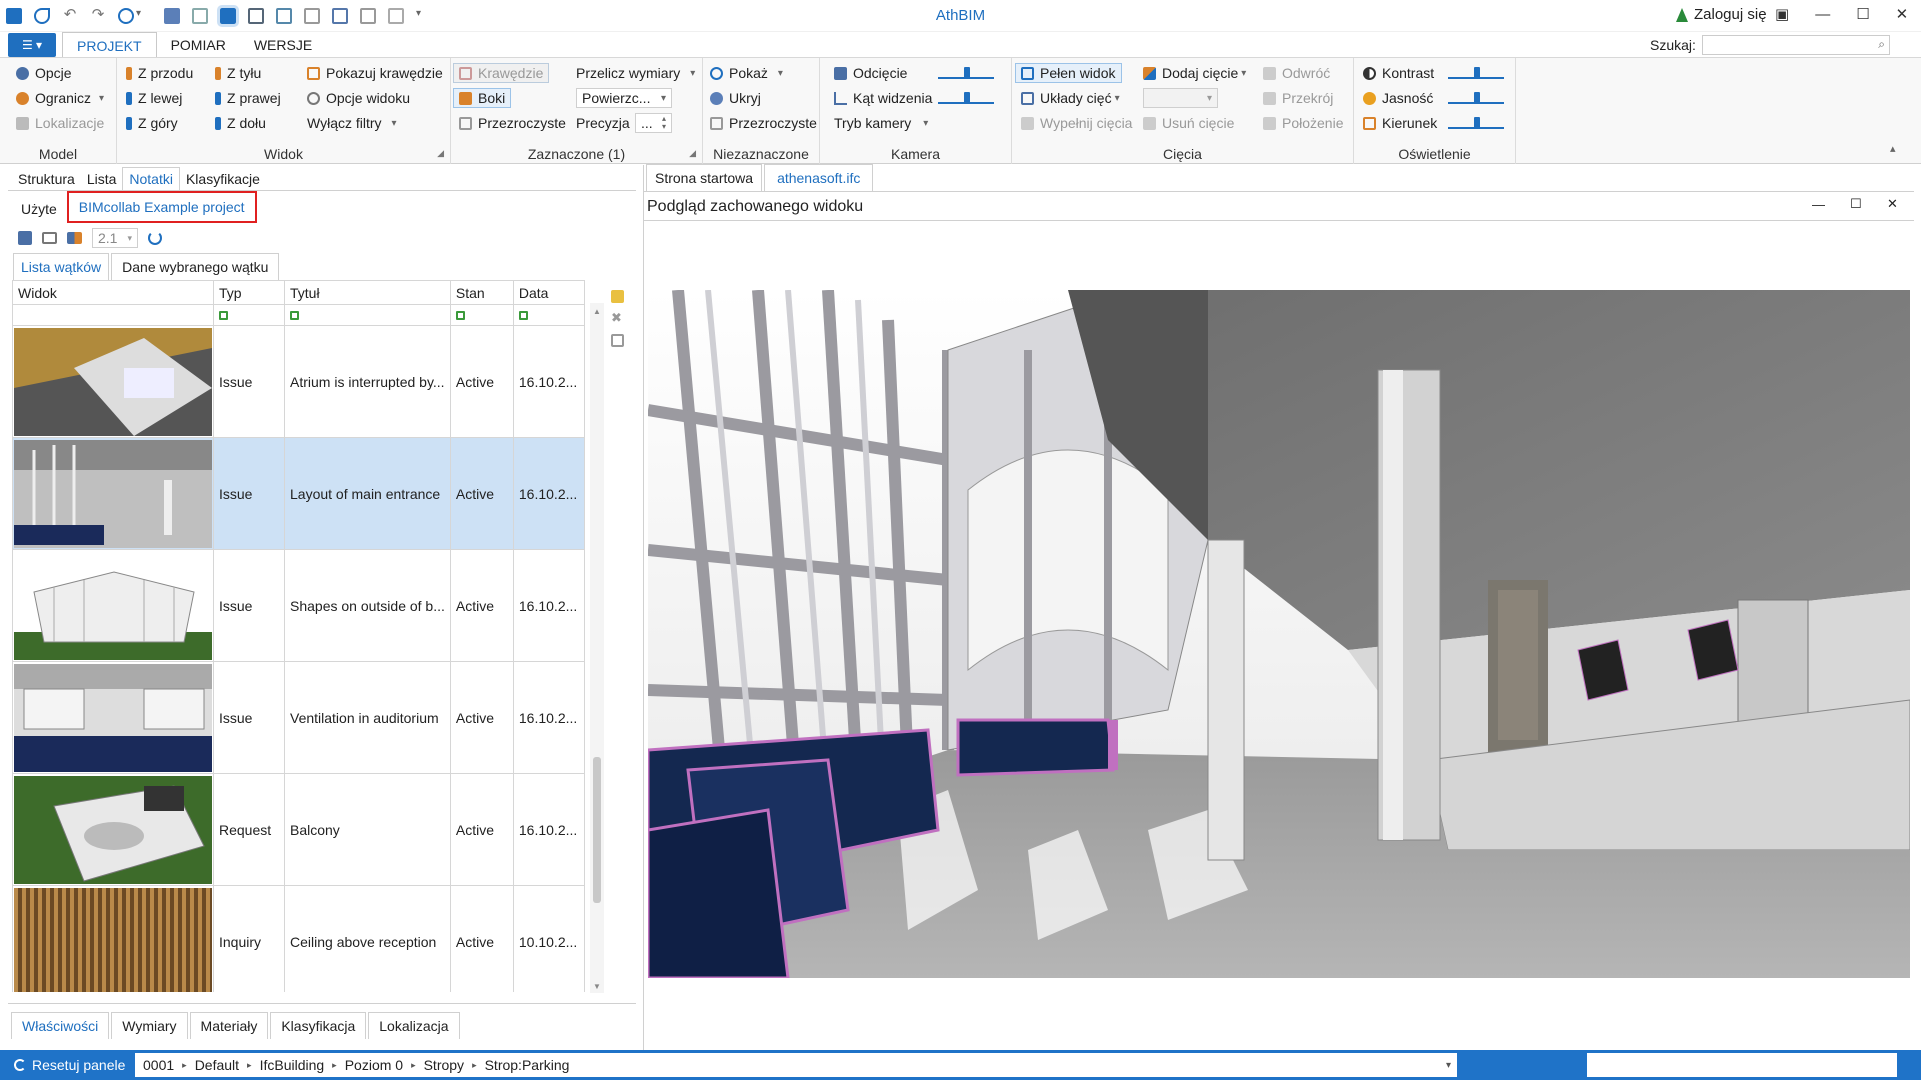 The height and width of the screenshot is (1080, 1921). I want to click on tab-athenasoft-ifc: athenasoft.ifc, so click(819, 177).